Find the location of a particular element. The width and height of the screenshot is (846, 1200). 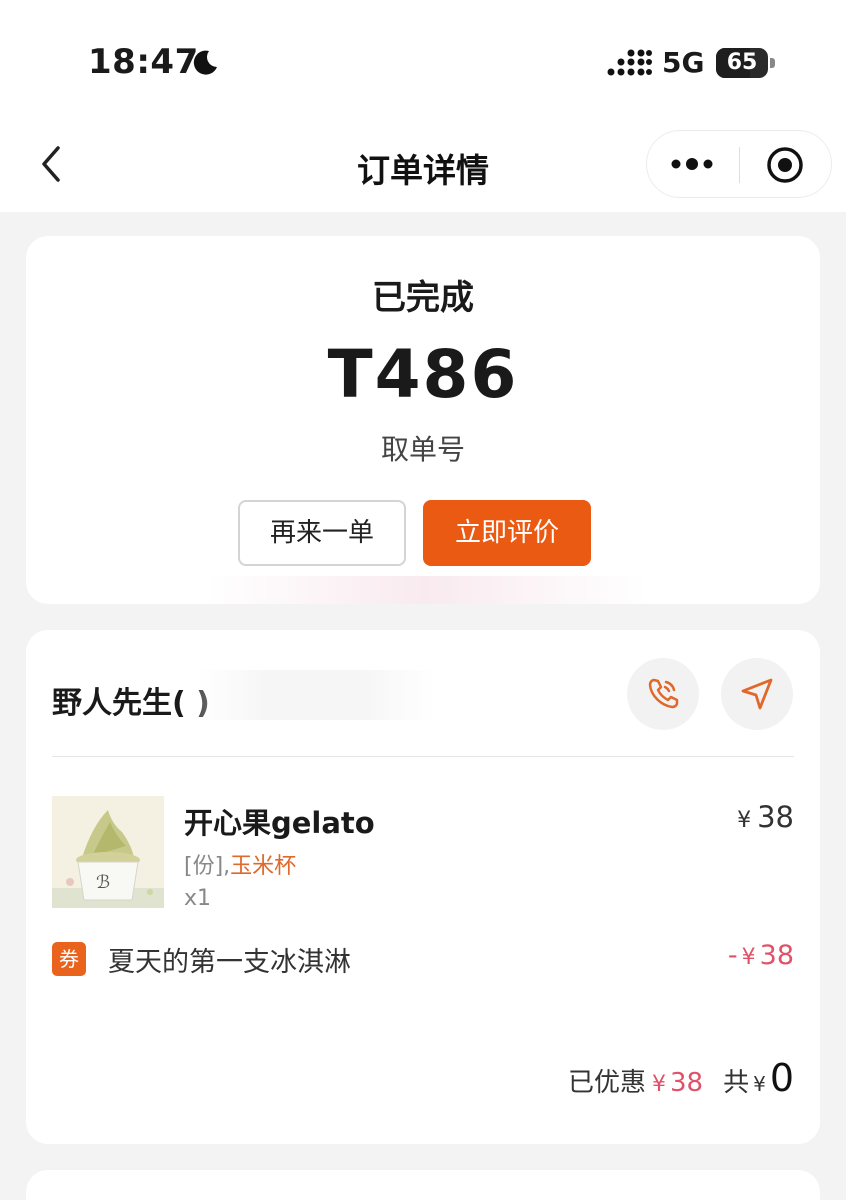

order-status: 已完成 is located at coordinates (423, 298).